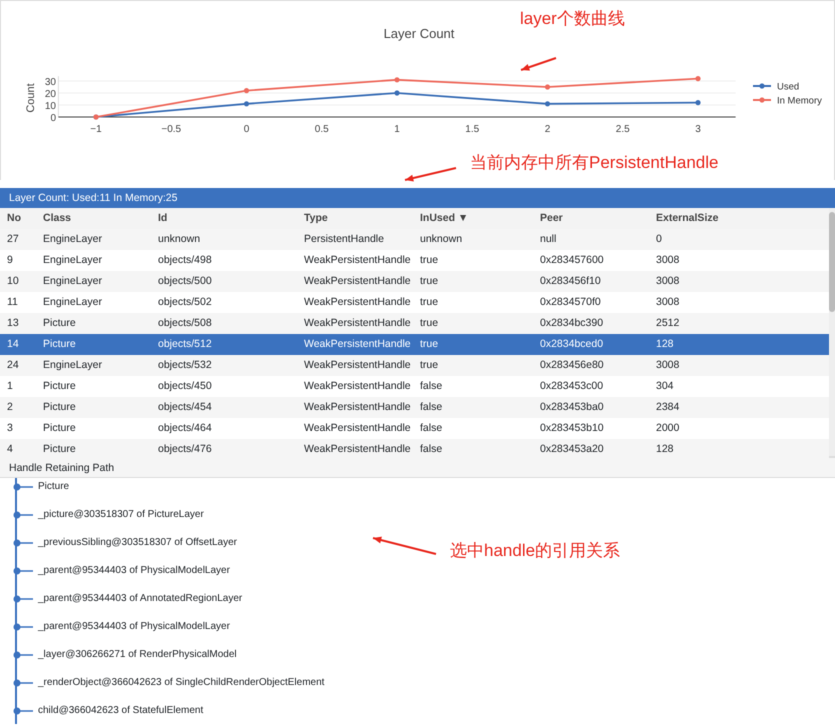  I want to click on table-row: 1 Picture objects/450 WeakPersistentHandle false 0x283453c00 304, so click(414, 386).